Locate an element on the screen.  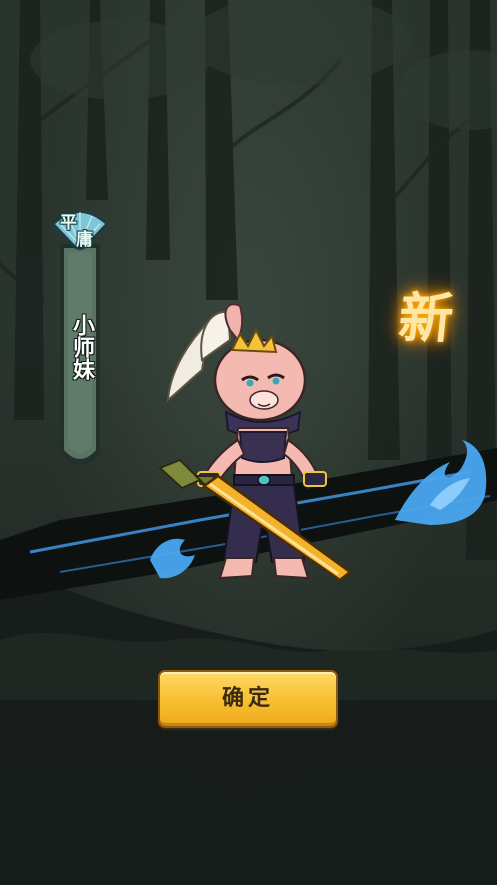
confirm-button-label: 确定 is located at coordinates (247, 698).